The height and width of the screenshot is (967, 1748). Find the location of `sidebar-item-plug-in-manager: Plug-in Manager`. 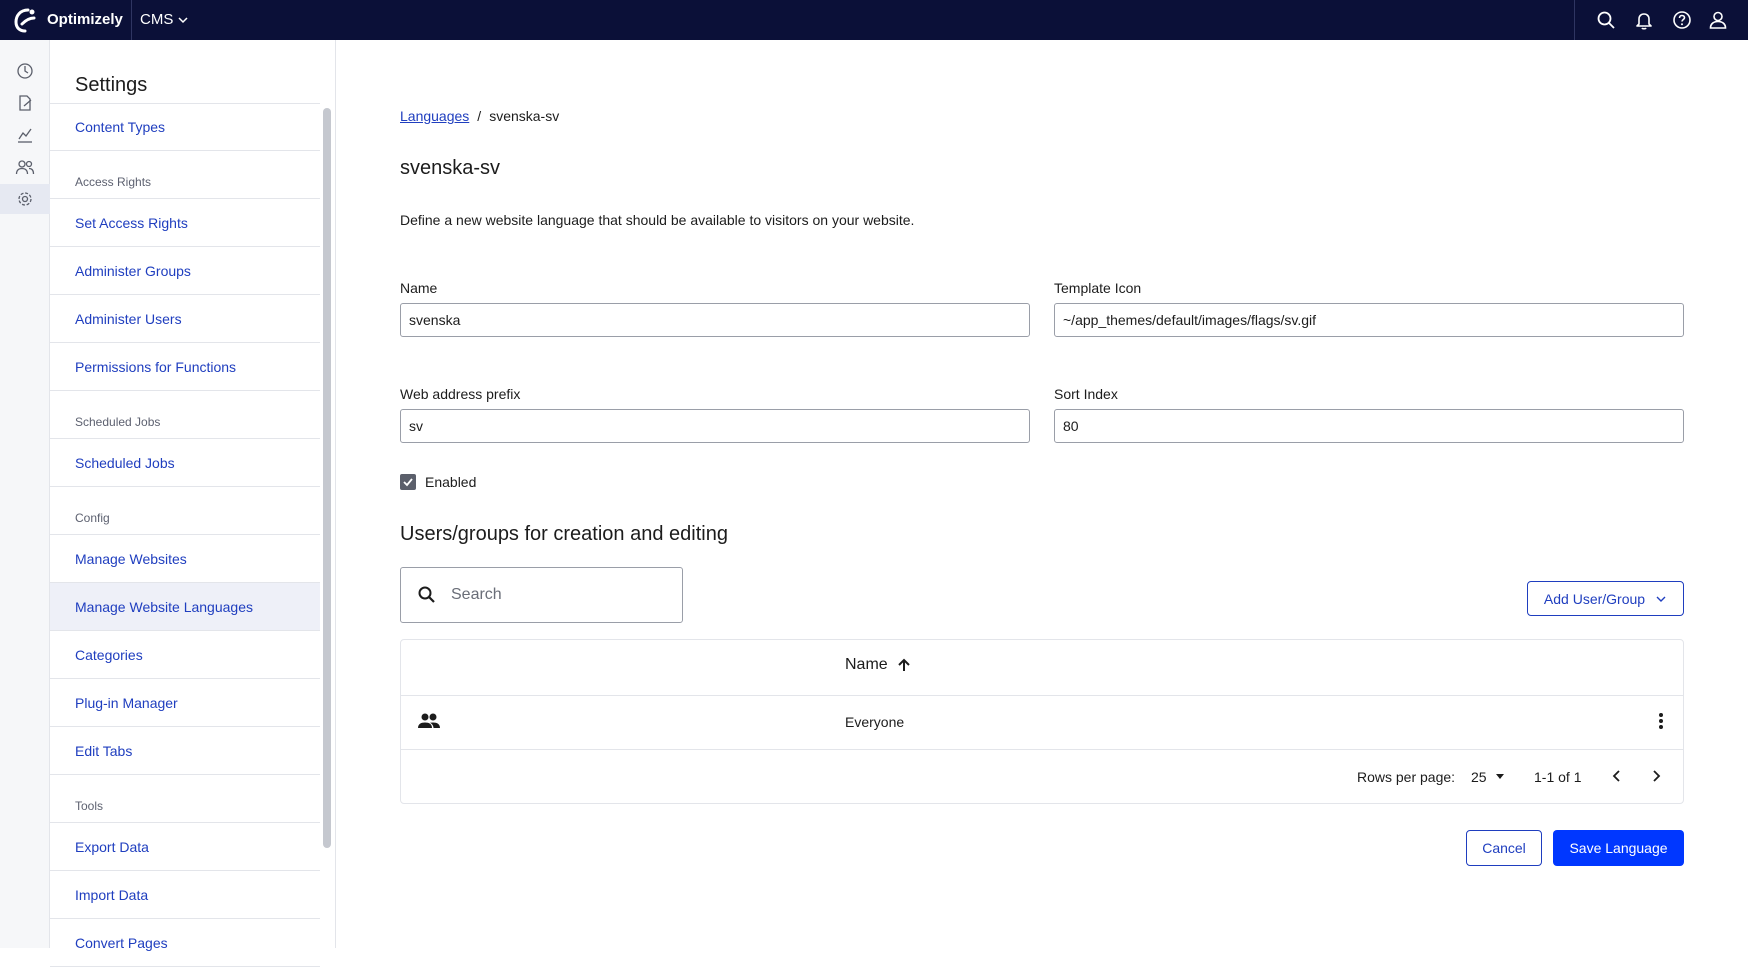

sidebar-item-plug-in-manager: Plug-in Manager is located at coordinates (185, 703).